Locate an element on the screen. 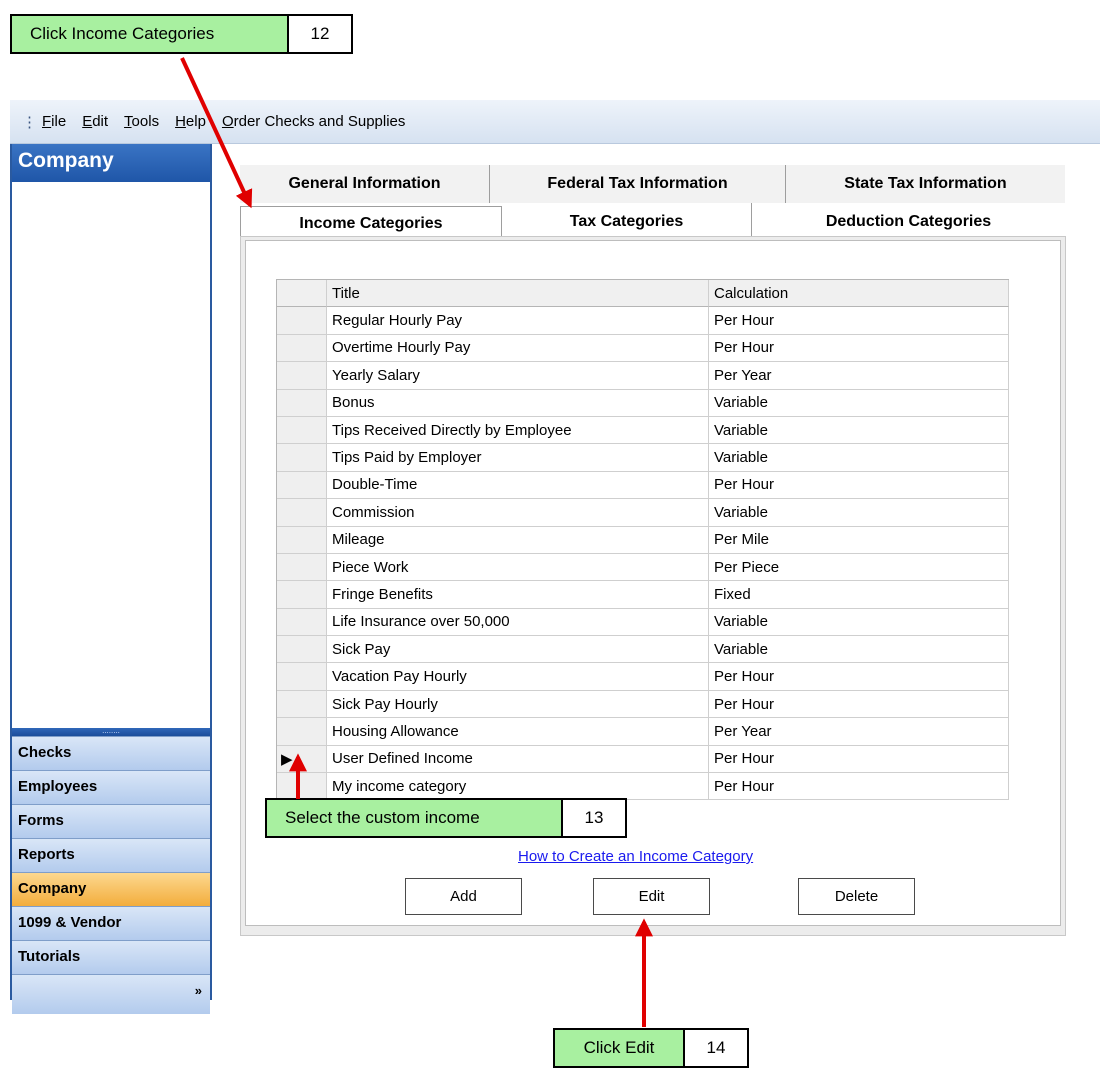 The image size is (1100, 1070). cell-title: Overtime Hourly Pay is located at coordinates (518, 348).